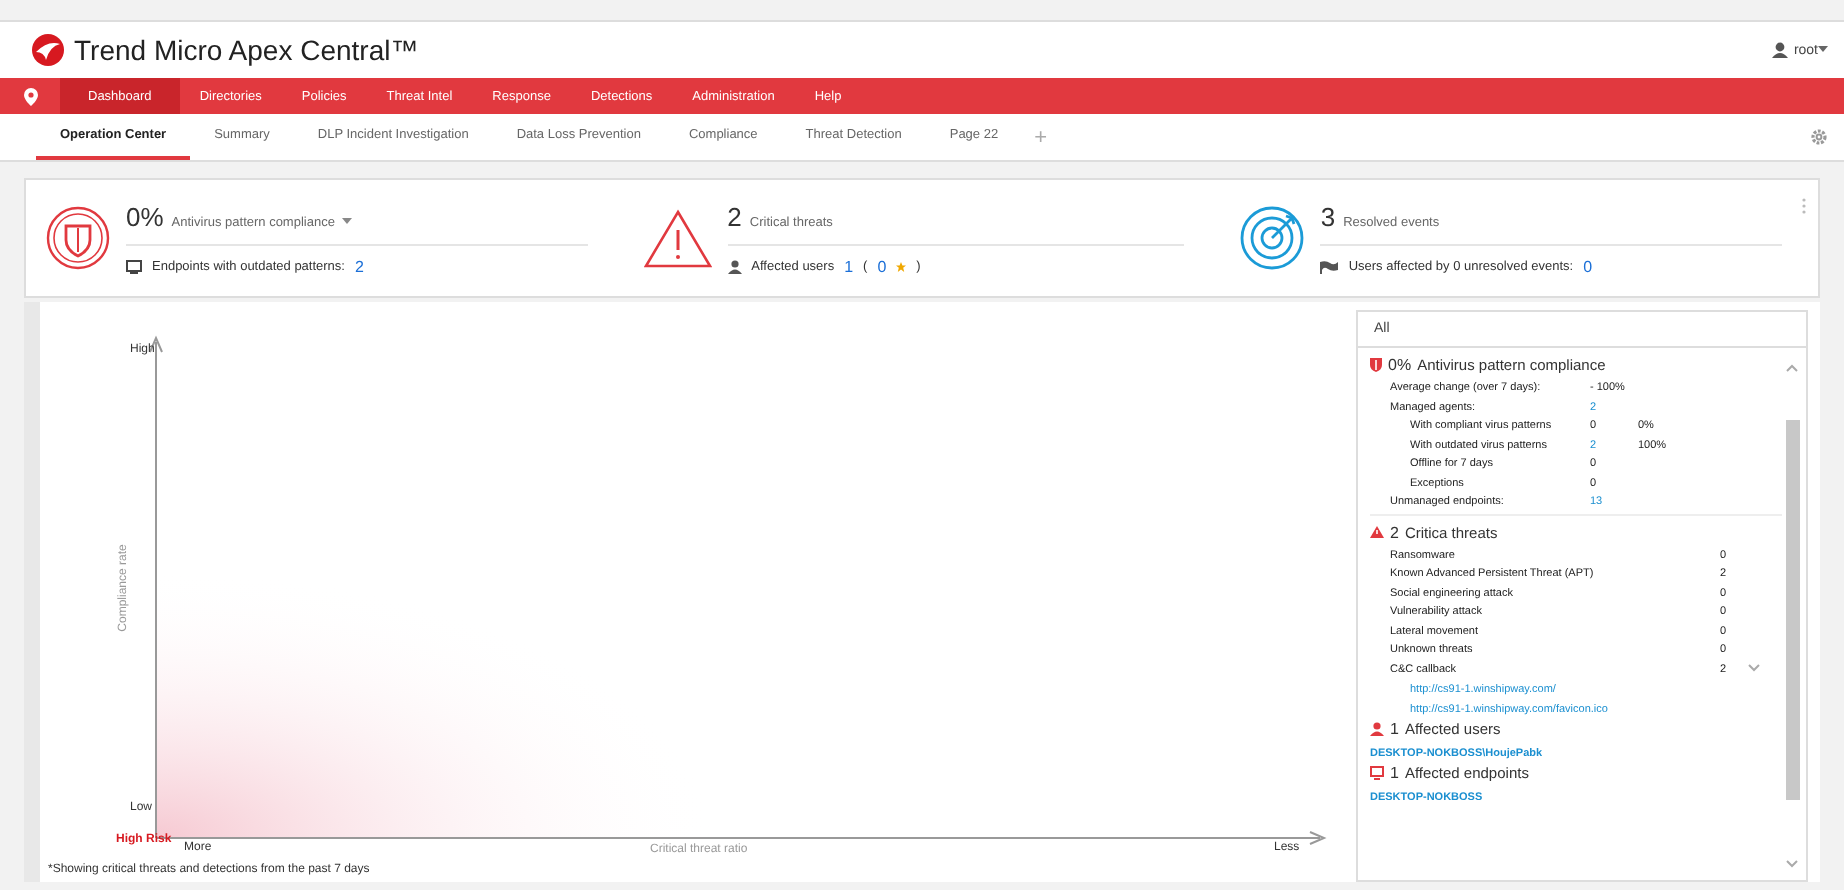  Describe the element at coordinates (145, 216) in the screenshot. I see `summary-value: 0%` at that location.